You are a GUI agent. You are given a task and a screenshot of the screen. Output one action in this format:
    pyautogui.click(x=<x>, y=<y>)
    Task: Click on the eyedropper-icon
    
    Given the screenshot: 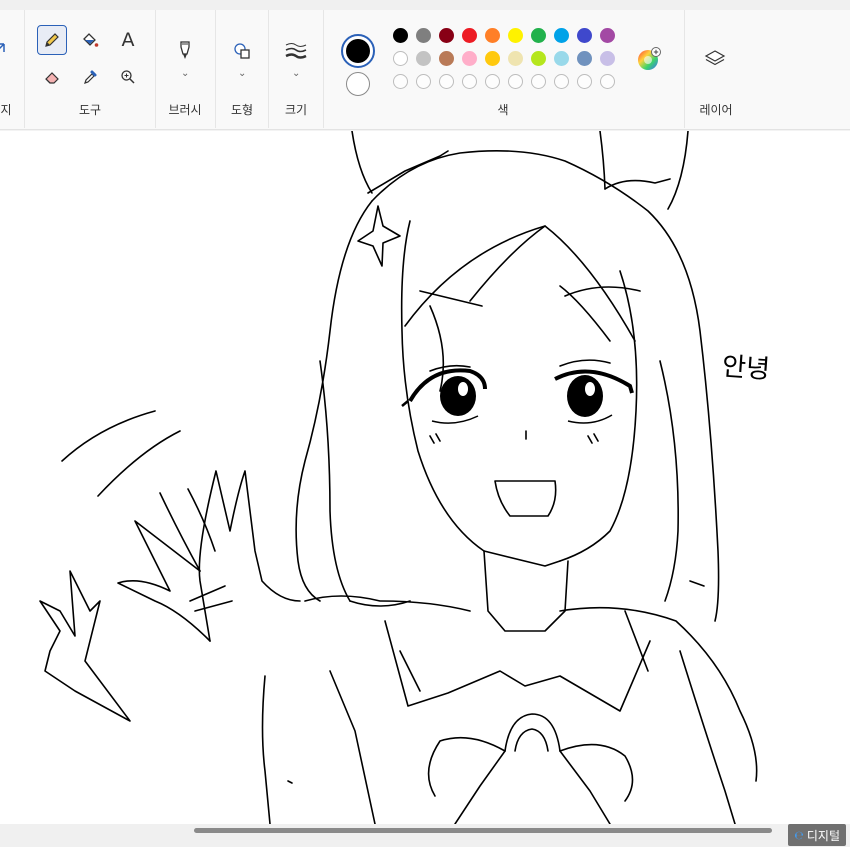 What is the action you would take?
    pyautogui.click(x=90, y=77)
    